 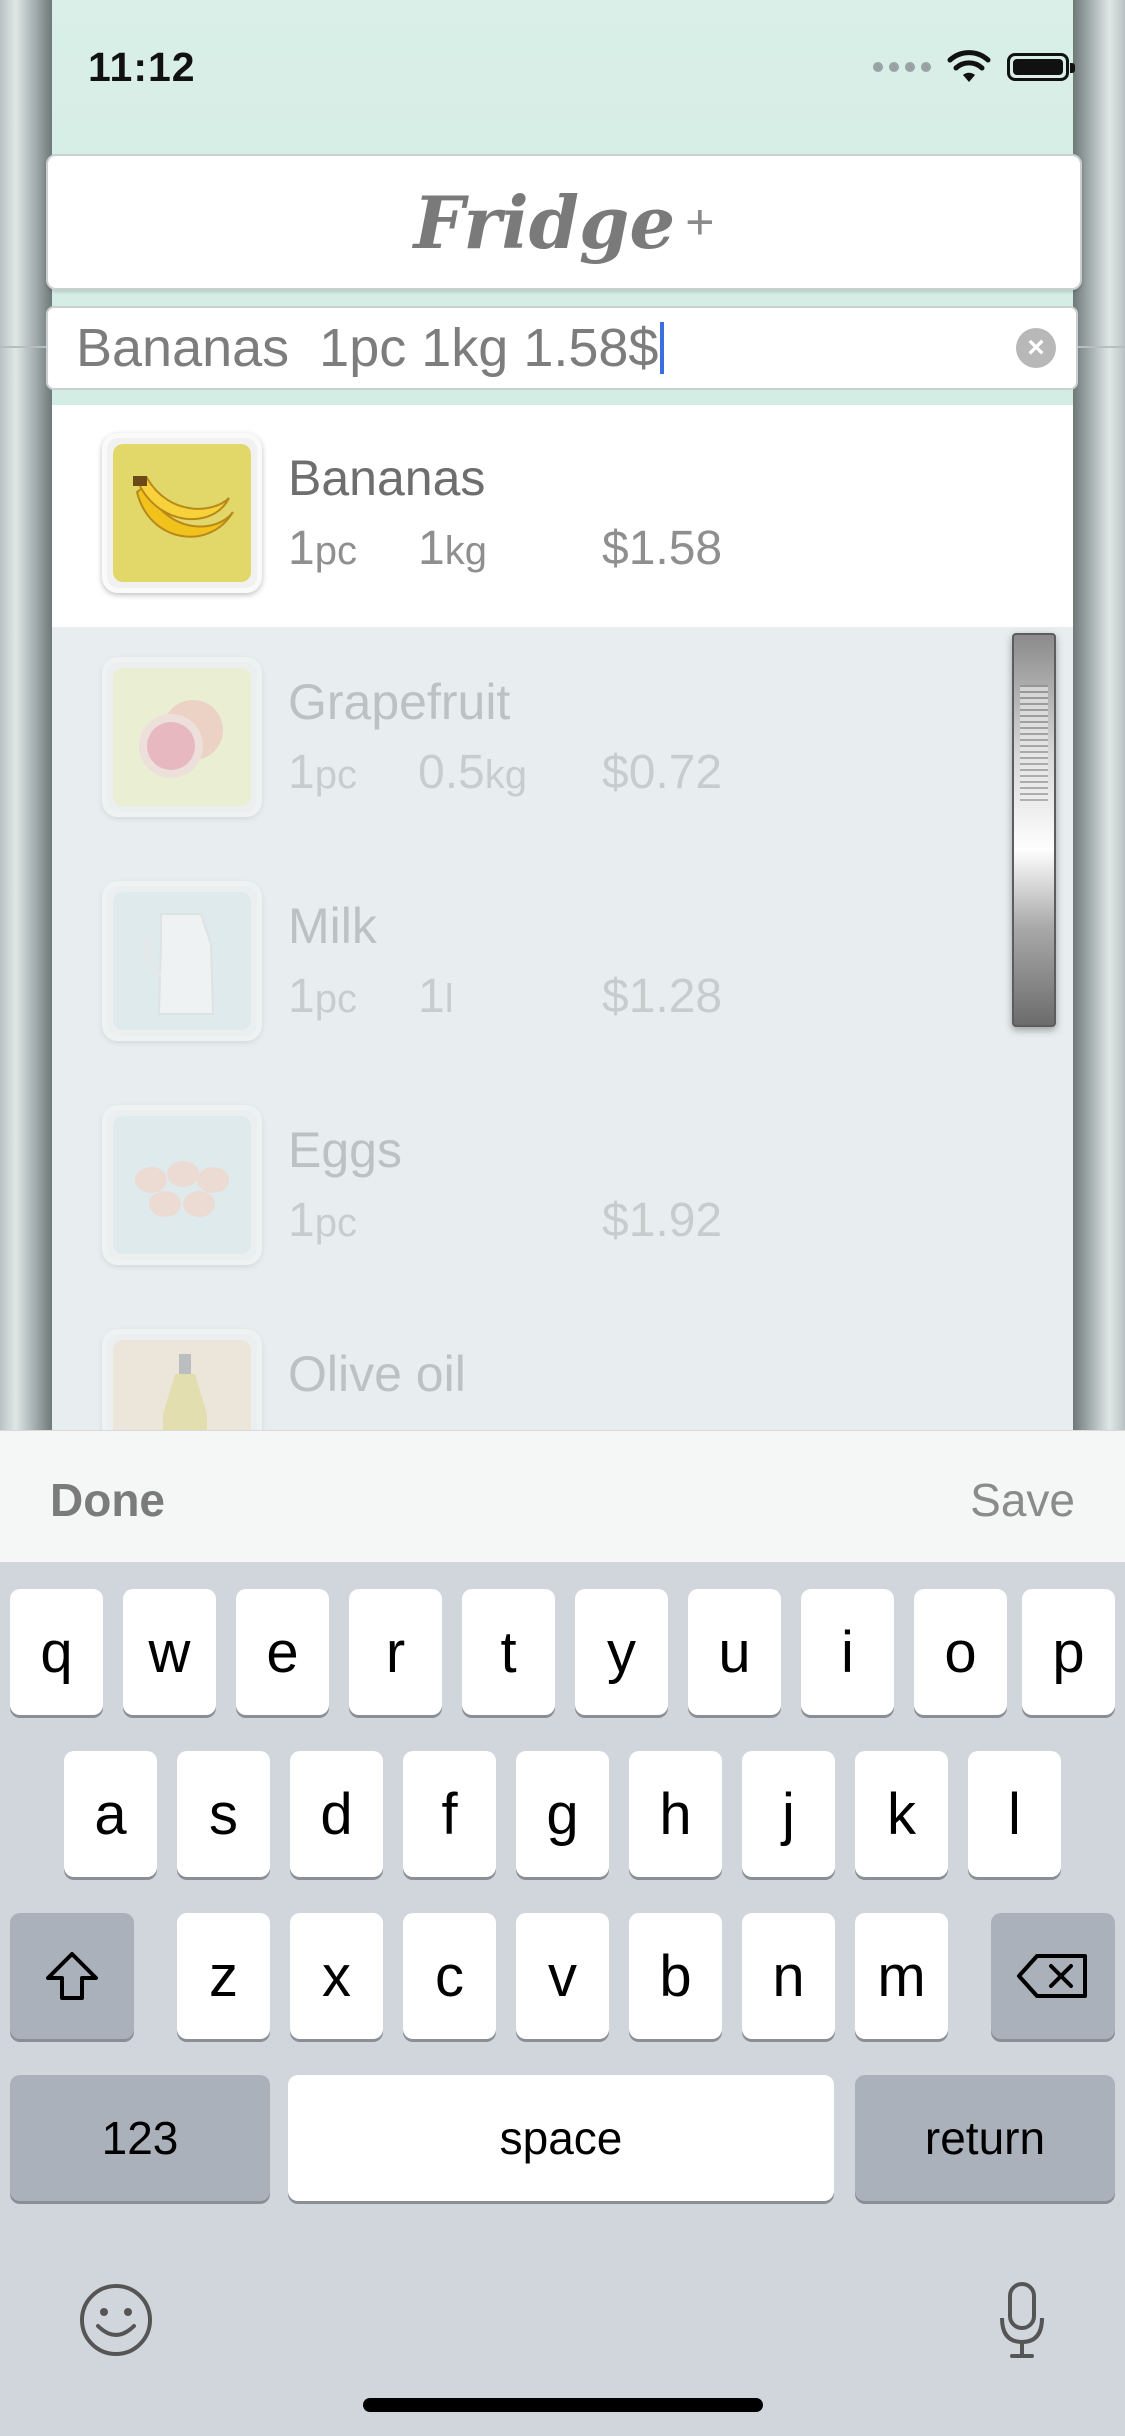 What do you see at coordinates (395, 1652) in the screenshot?
I see `key-r: r` at bounding box center [395, 1652].